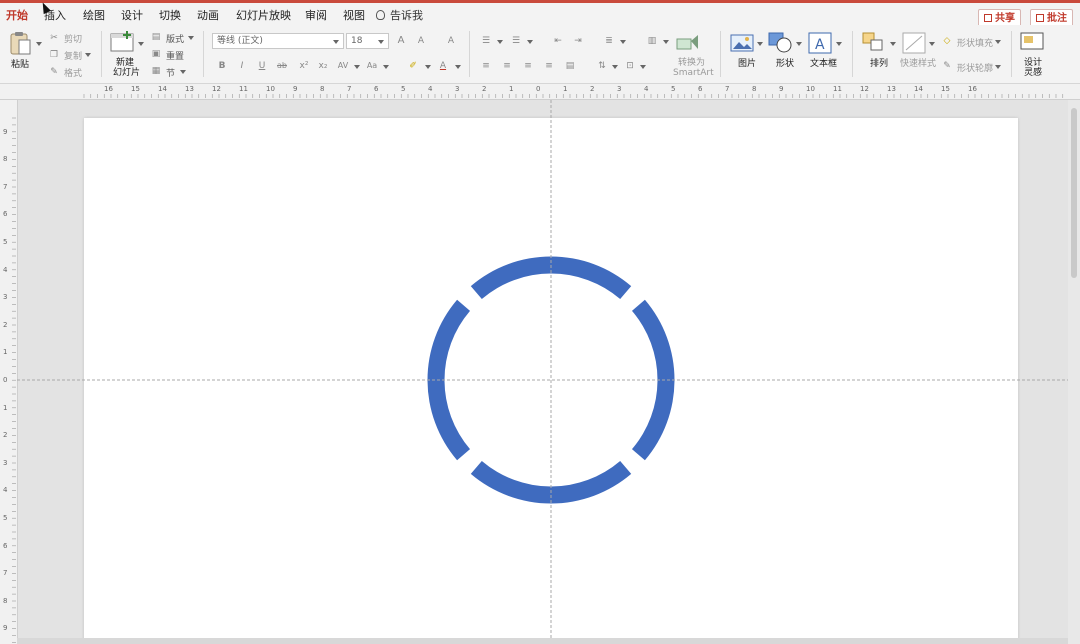 The width and height of the screenshot is (1080, 644). Describe the element at coordinates (170, 72) in the screenshot. I see `section-label: 节` at that location.